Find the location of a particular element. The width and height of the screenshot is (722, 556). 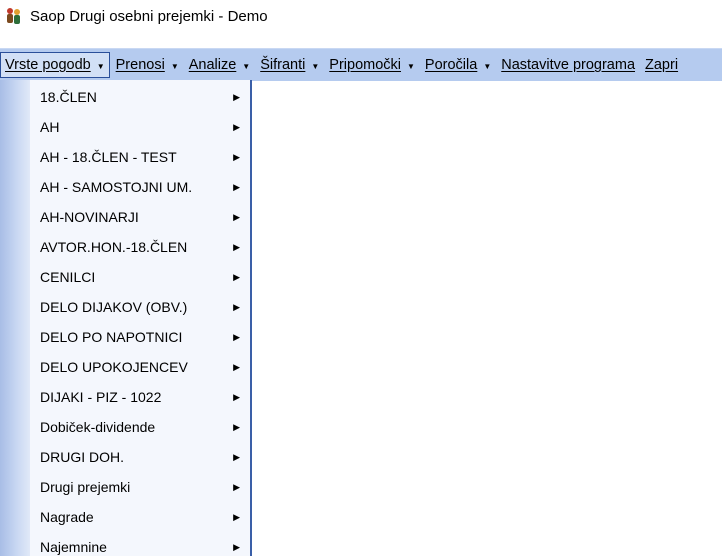

dropdown-item: AH ▶ is located at coordinates (140, 127).